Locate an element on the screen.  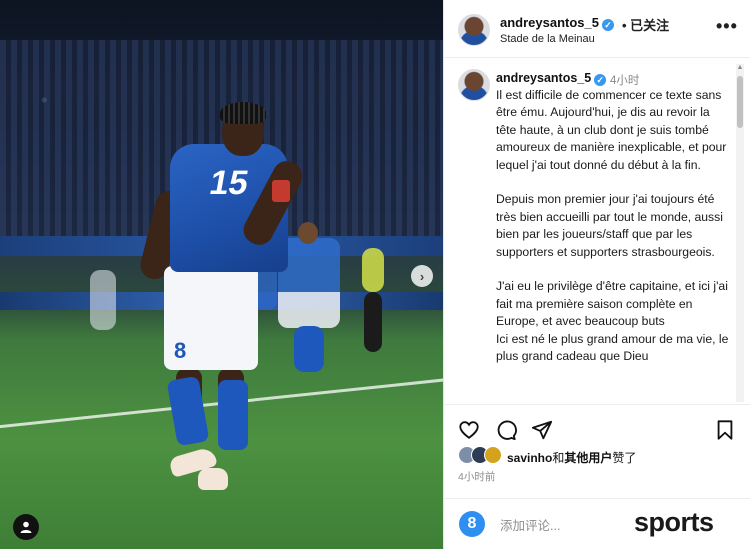
referee-legs is located at coordinates (373, 322).